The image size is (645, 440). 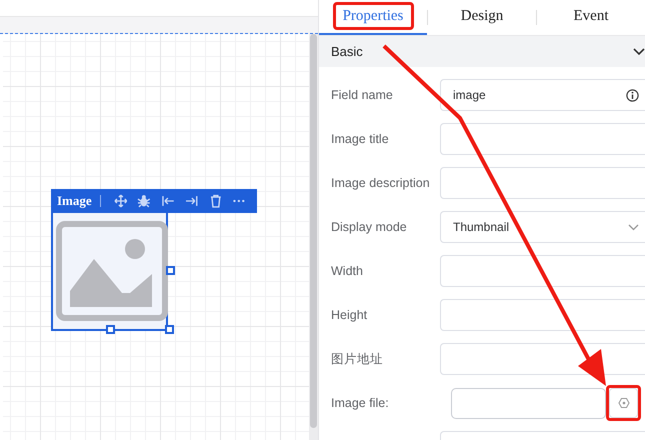 I want to click on tab: Design, so click(x=482, y=17).